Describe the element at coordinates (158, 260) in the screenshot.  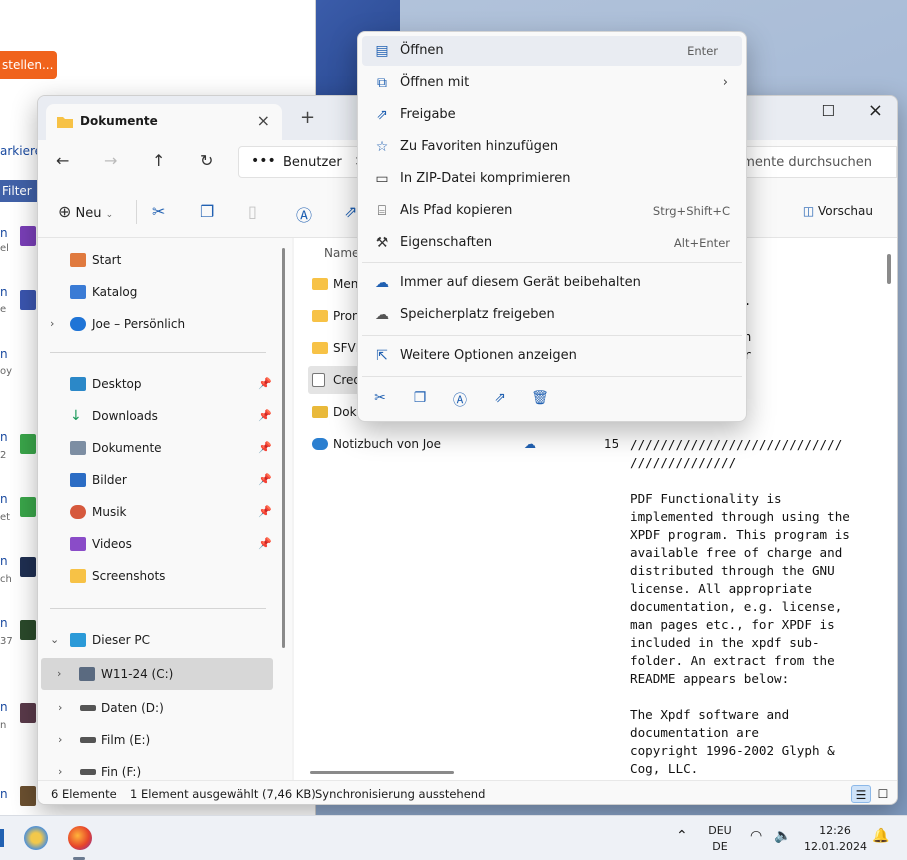
I see `nav-item-start: Start` at that location.